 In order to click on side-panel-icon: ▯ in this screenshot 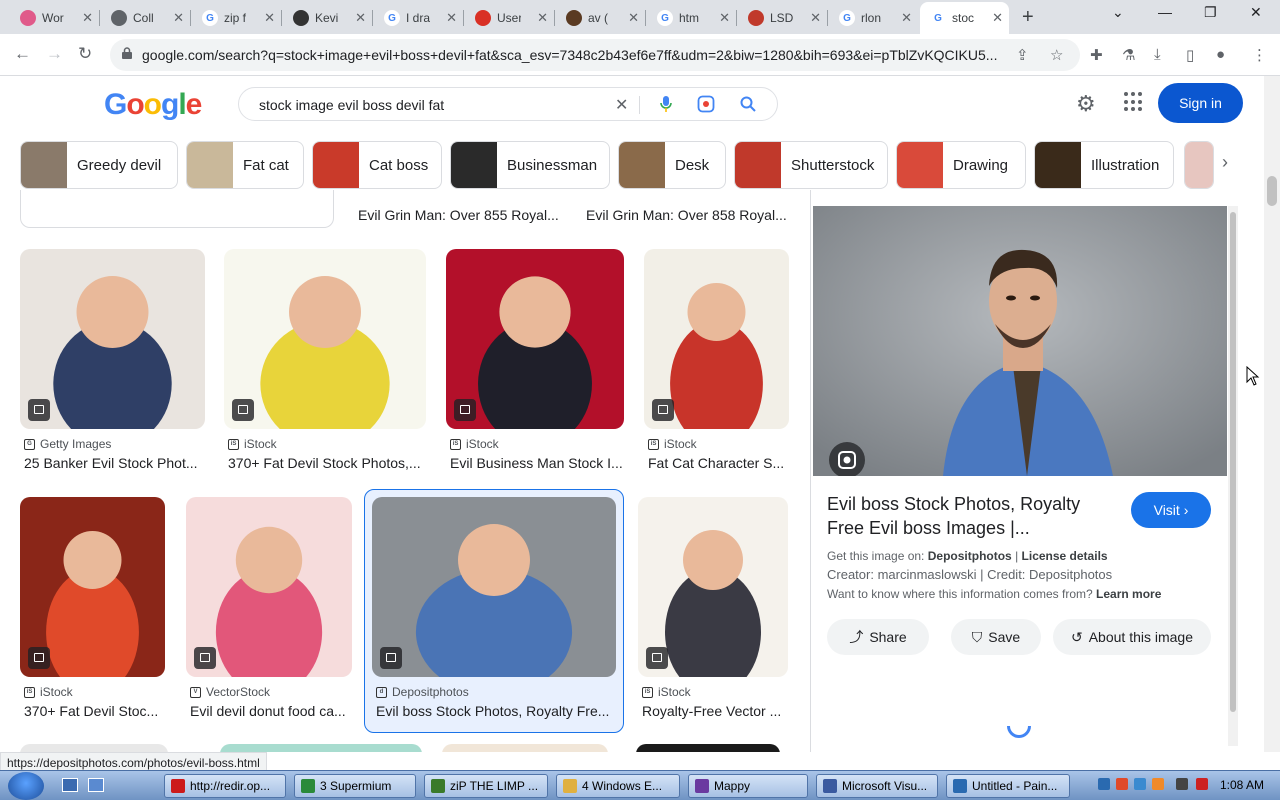, I will do `click(1190, 55)`.